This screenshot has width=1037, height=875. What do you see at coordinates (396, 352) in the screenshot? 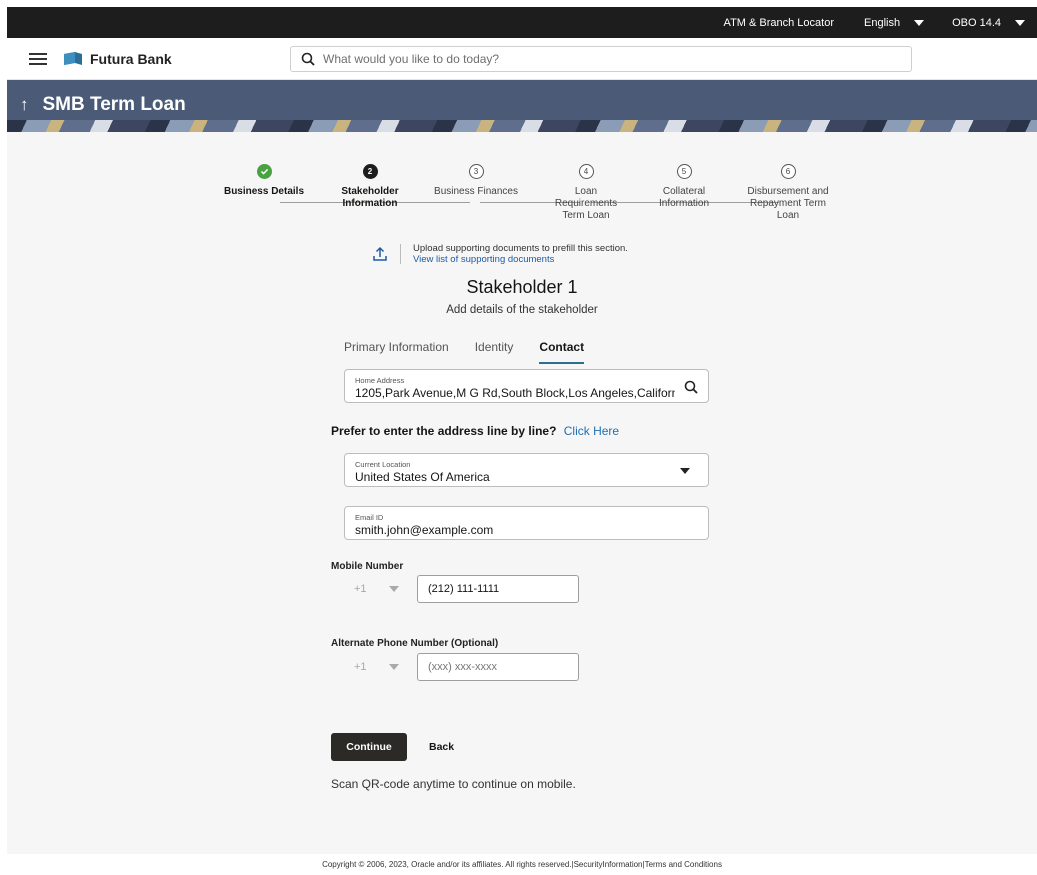
I see `tab-primary-information: Primary Information` at bounding box center [396, 352].